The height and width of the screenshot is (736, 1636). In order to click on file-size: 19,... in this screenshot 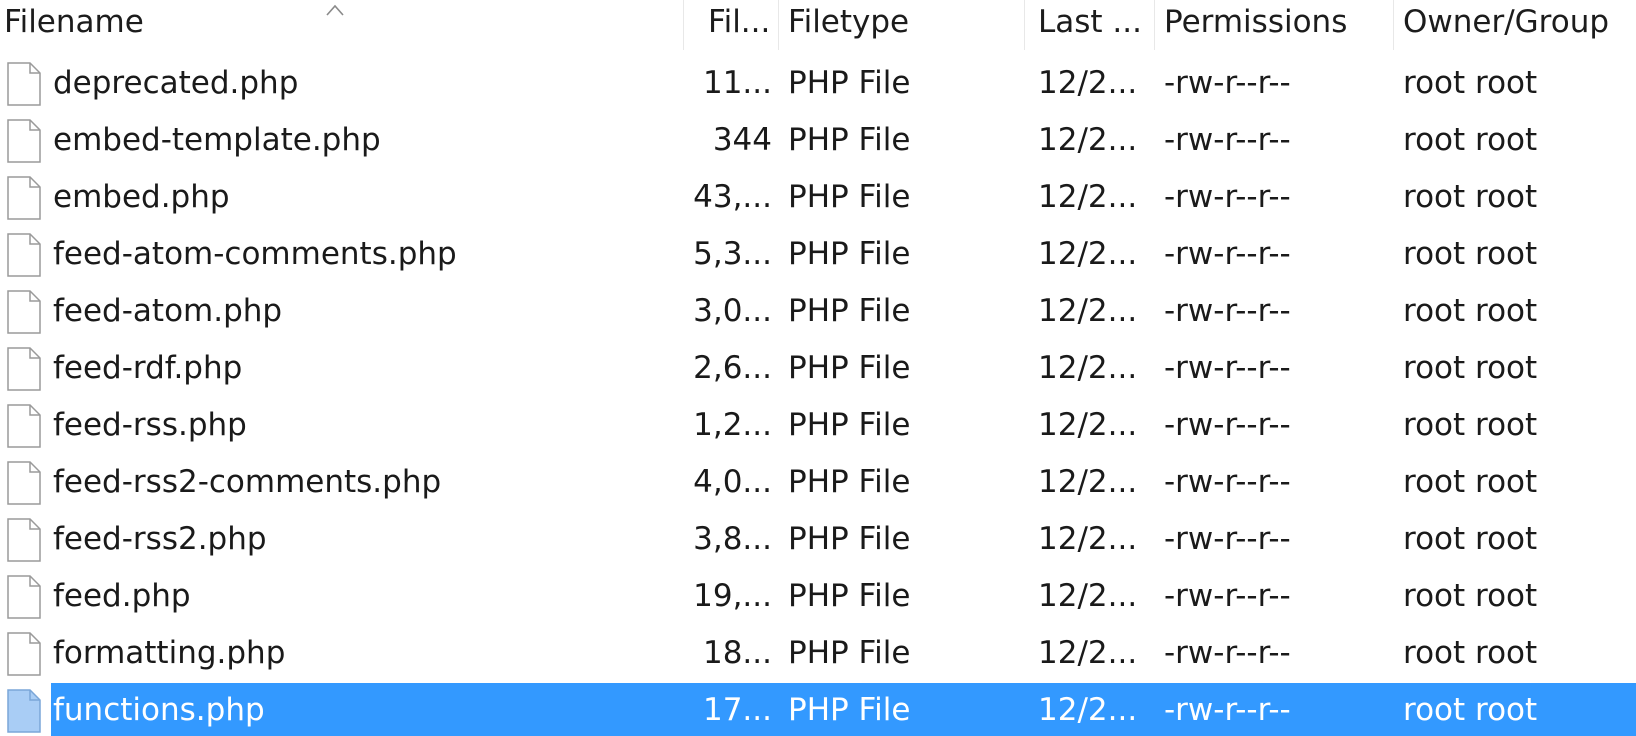, I will do `click(732, 596)`.